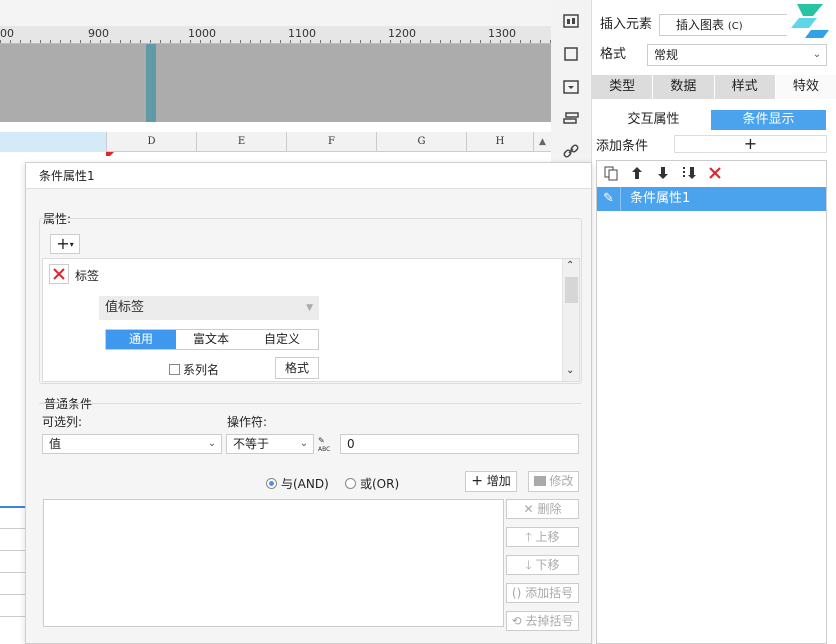 This screenshot has height=644, width=836. Describe the element at coordinates (768, 120) in the screenshot. I see `subtab-conditional-display: 条件显示` at that location.